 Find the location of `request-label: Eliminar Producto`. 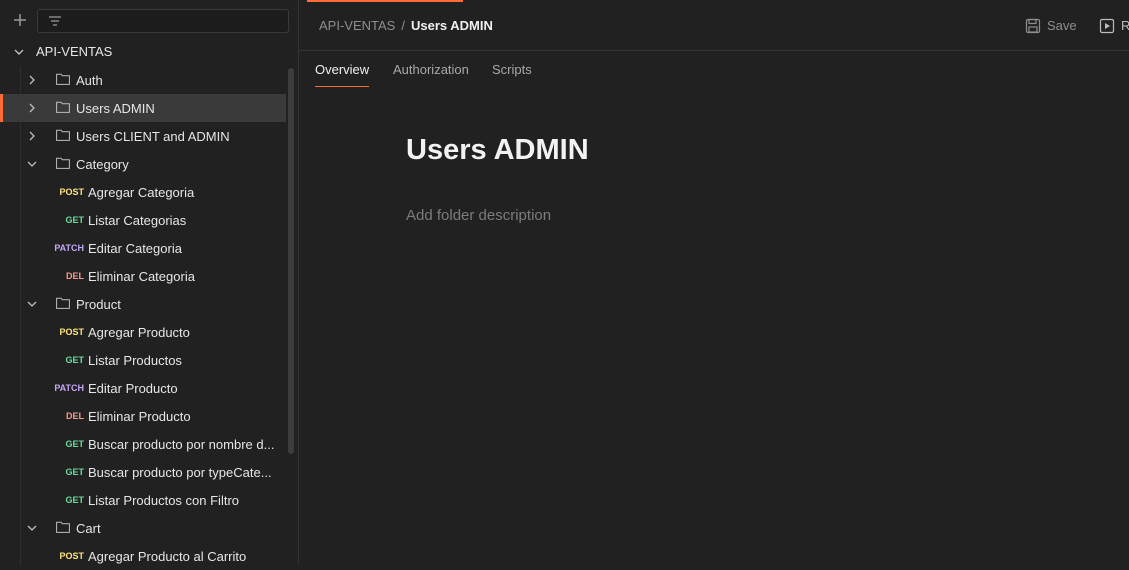

request-label: Eliminar Producto is located at coordinates (139, 416).